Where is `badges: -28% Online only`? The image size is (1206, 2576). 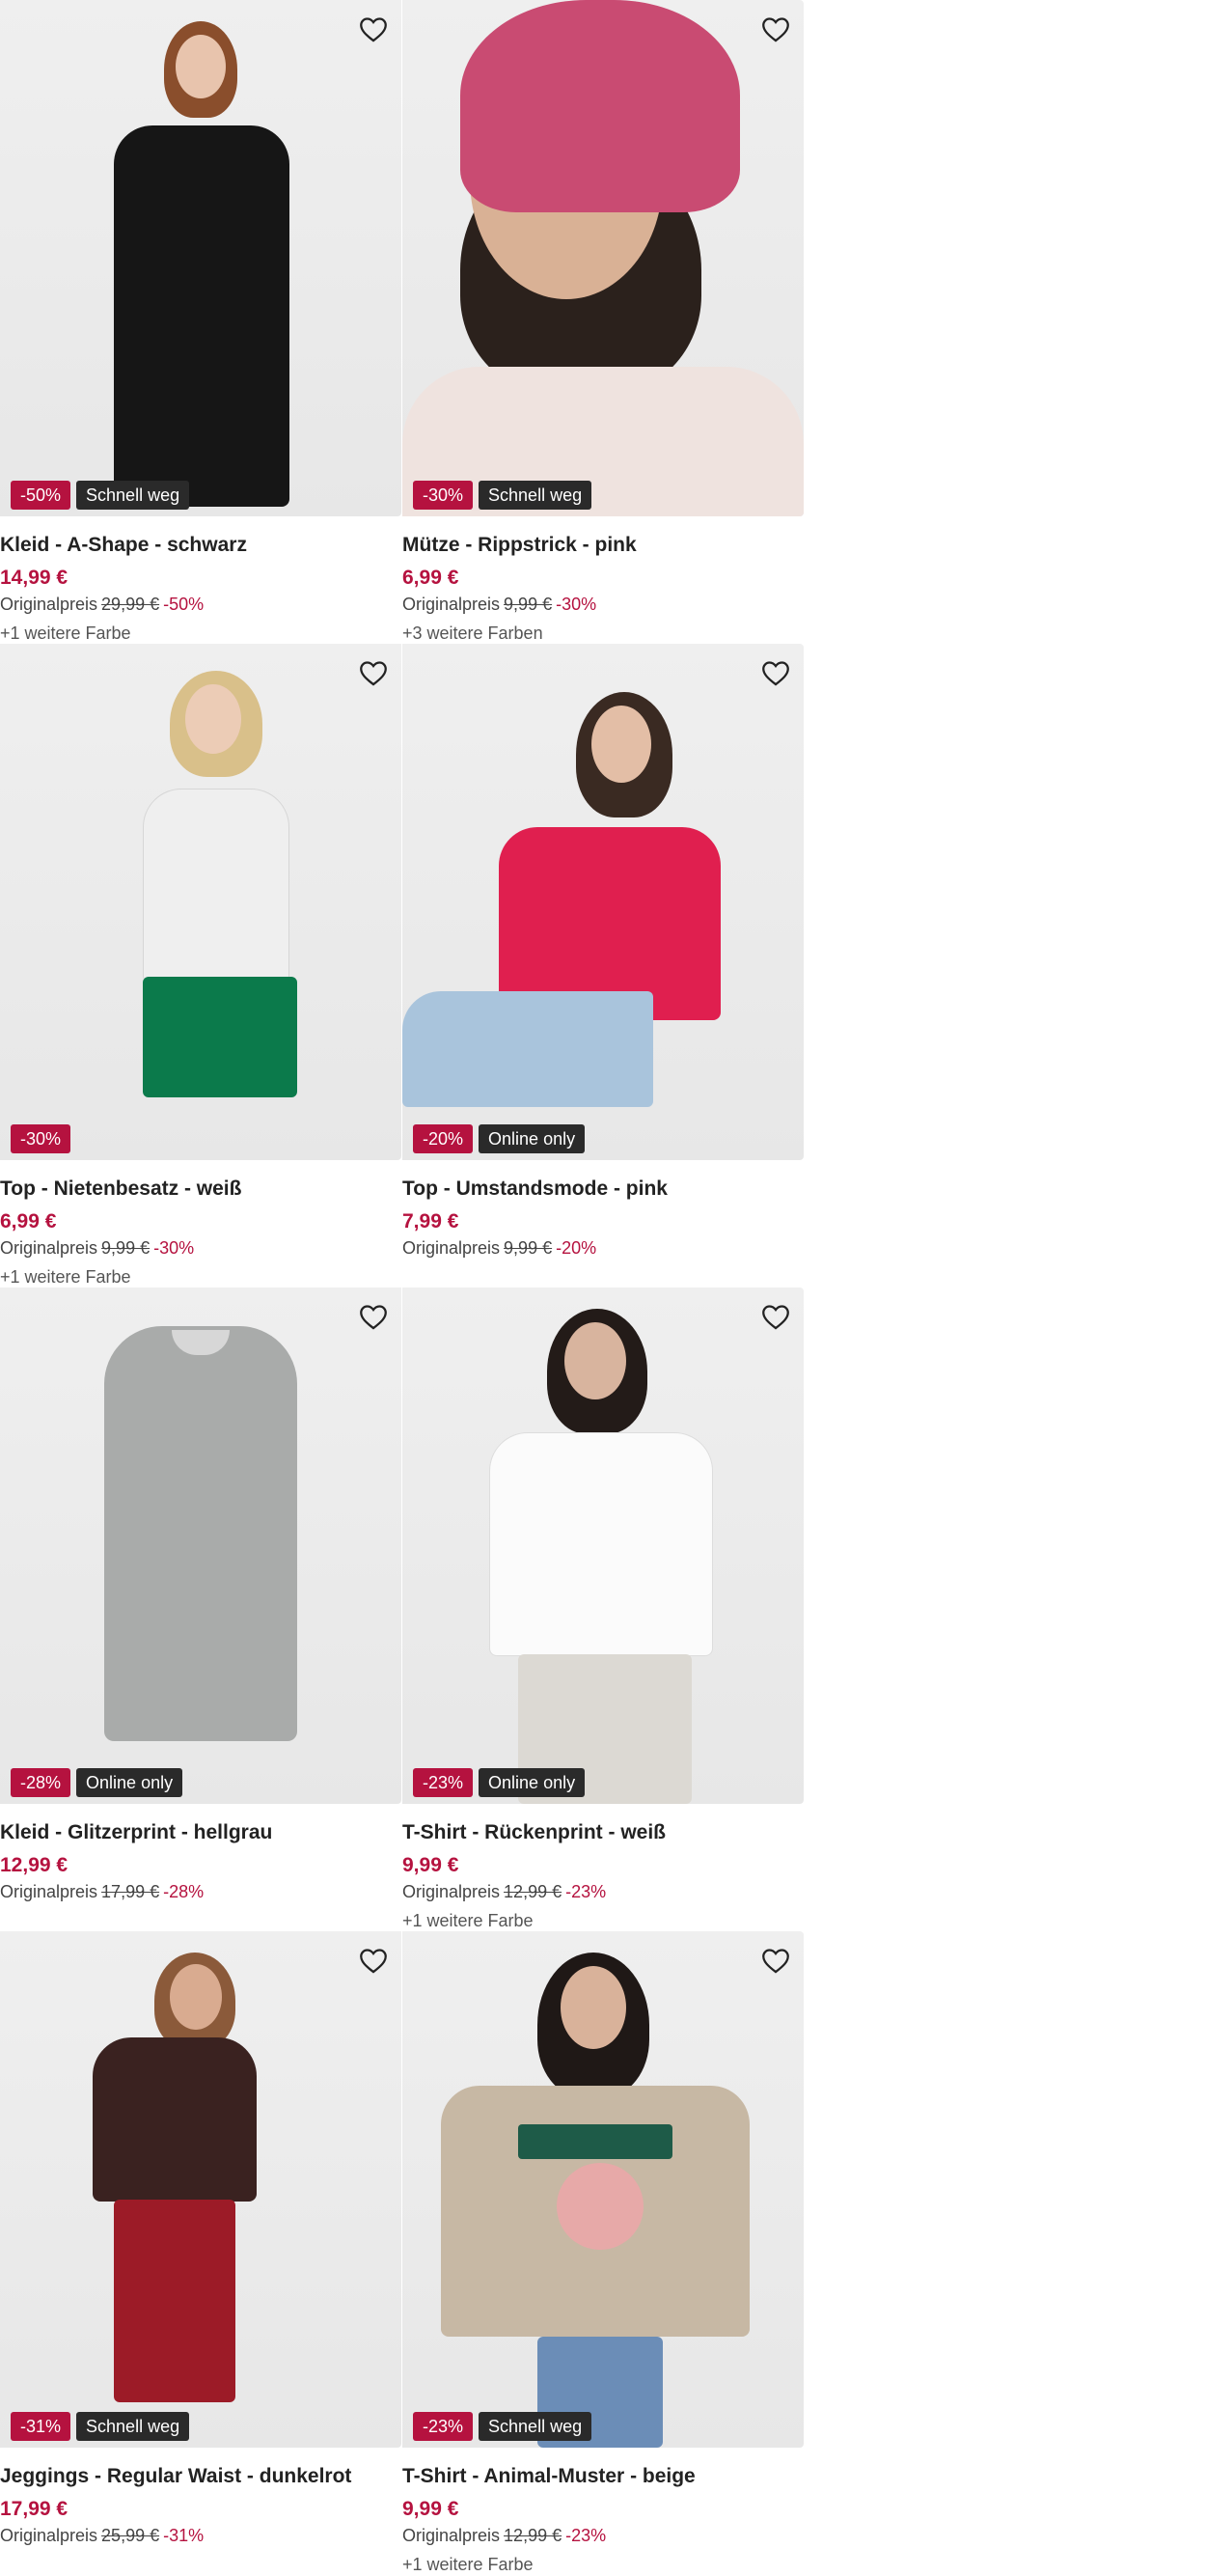 badges: -28% Online only is located at coordinates (97, 1782).